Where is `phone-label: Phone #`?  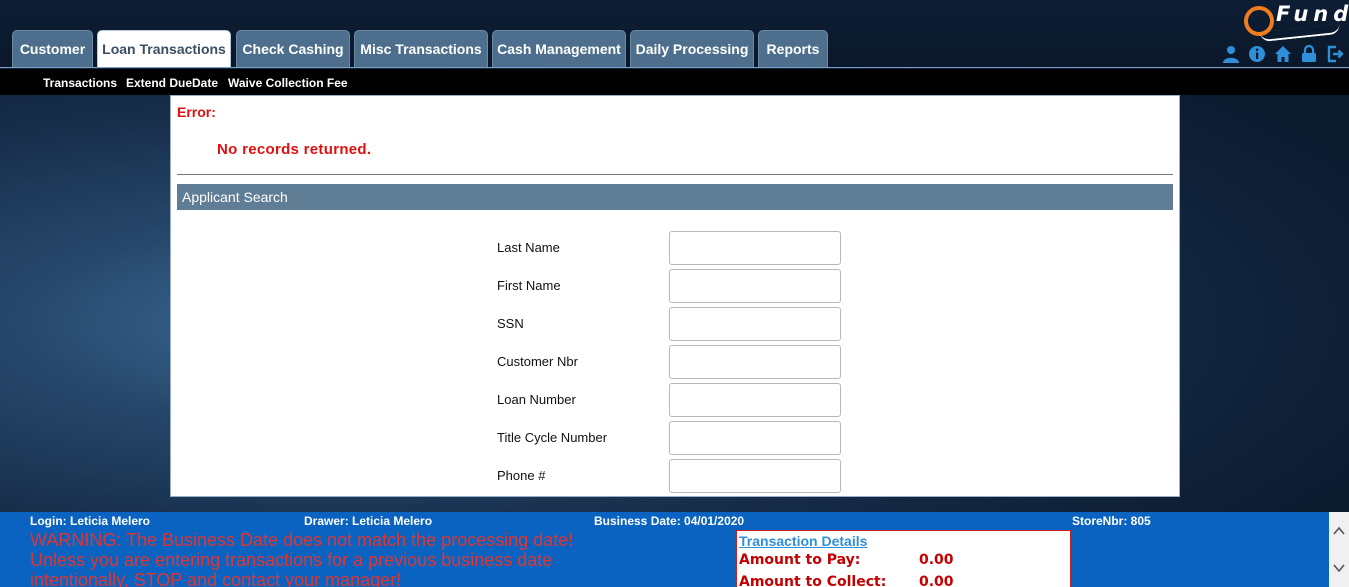 phone-label: Phone # is located at coordinates (521, 475).